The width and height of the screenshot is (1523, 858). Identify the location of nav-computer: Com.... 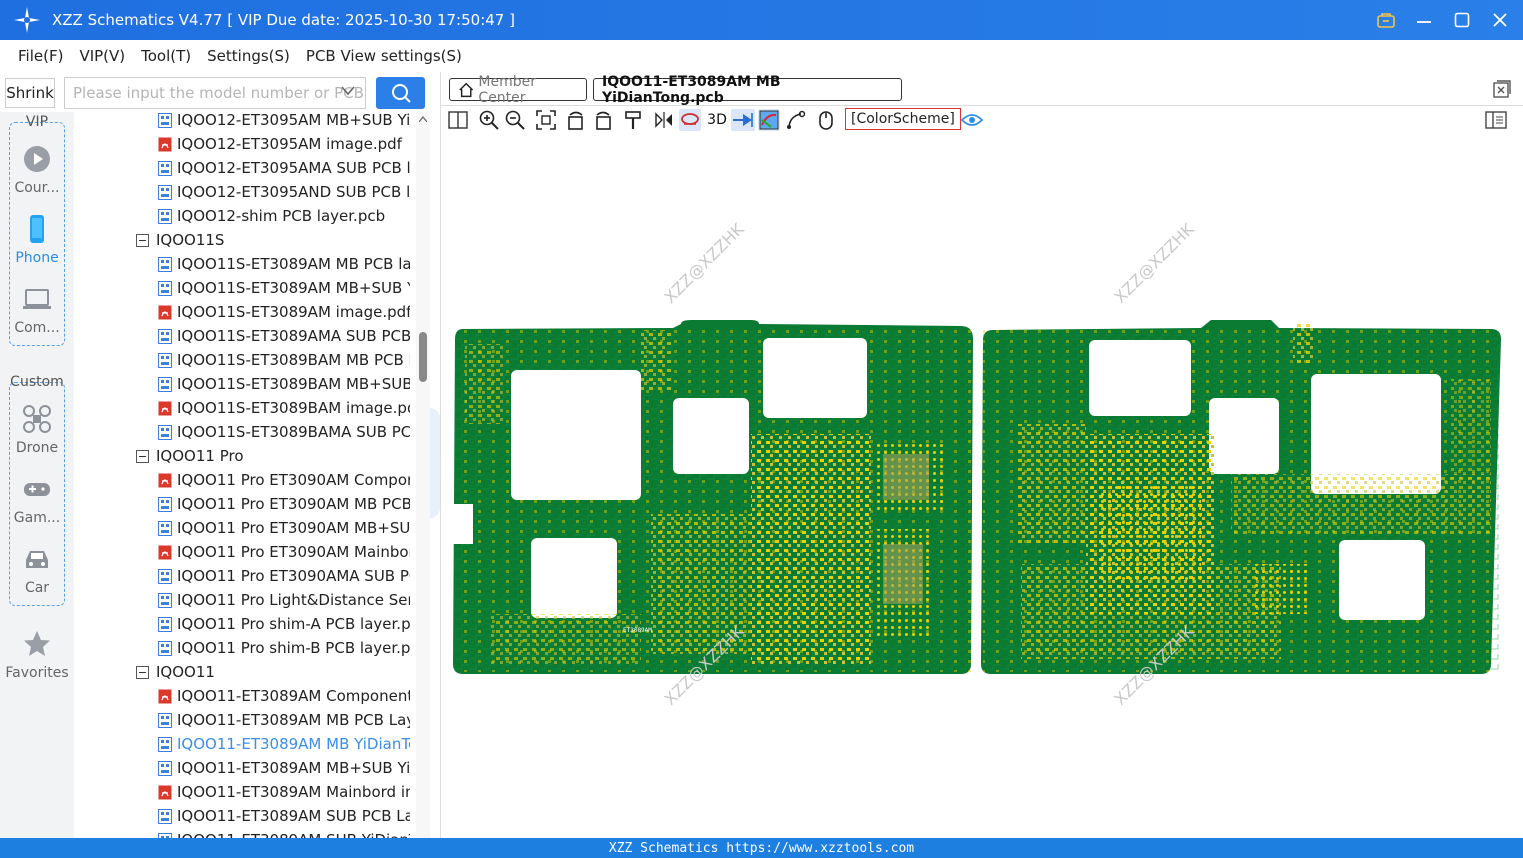
(37, 310).